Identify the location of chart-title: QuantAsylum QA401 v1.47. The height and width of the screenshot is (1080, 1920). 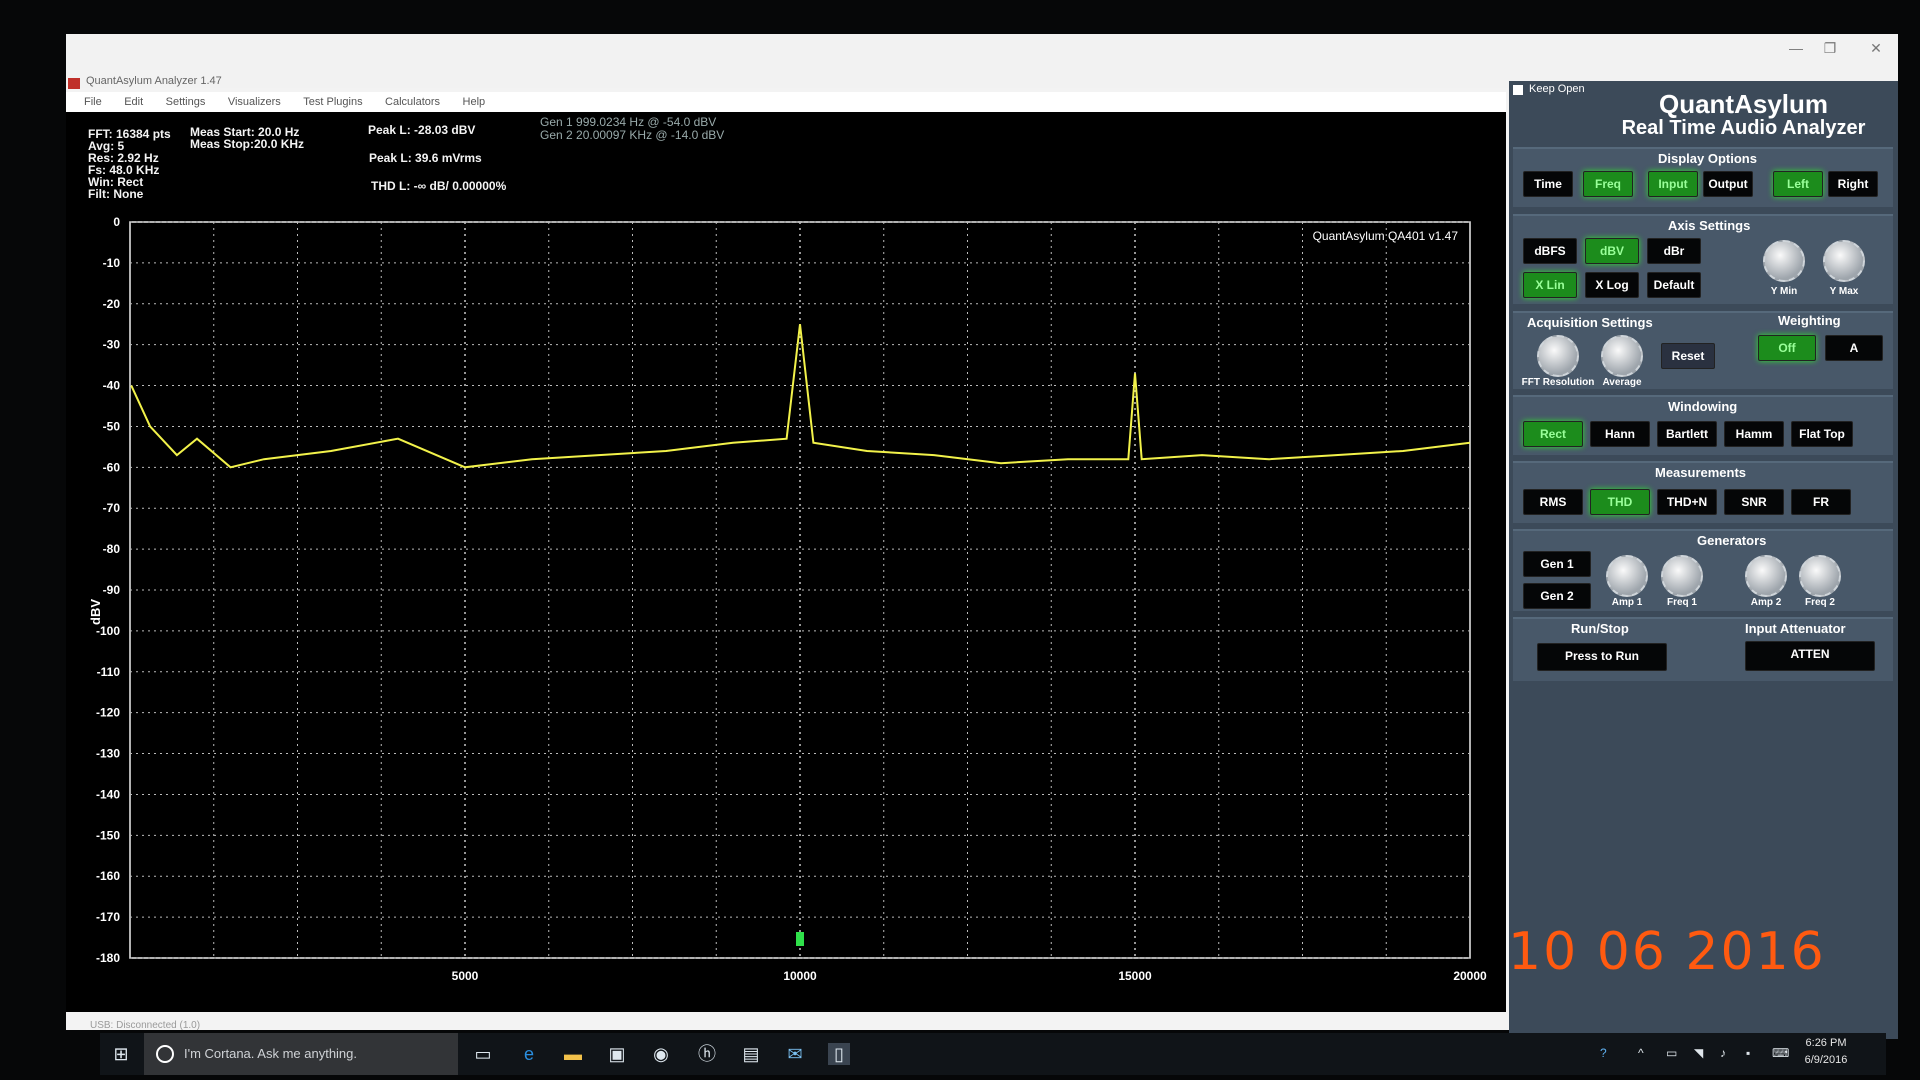
(1386, 236).